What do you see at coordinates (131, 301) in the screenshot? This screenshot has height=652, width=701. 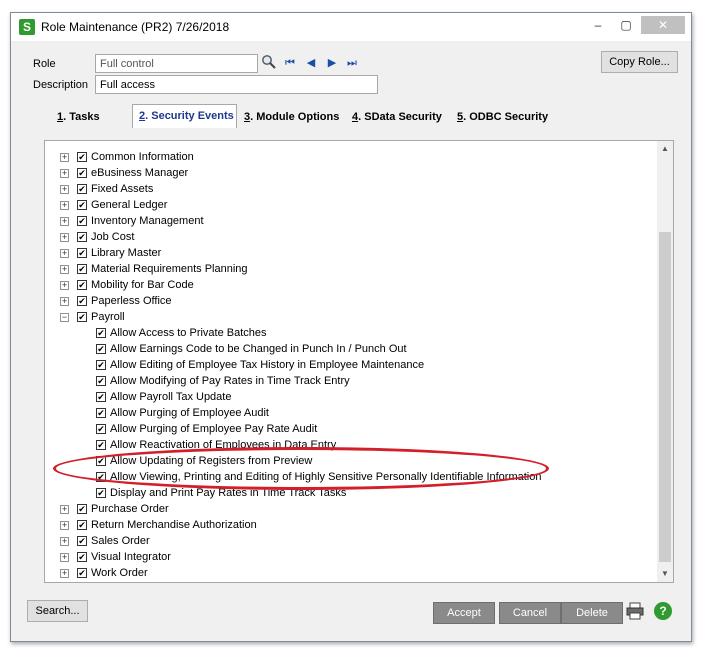 I see `tree-item-label: Paperless Office` at bounding box center [131, 301].